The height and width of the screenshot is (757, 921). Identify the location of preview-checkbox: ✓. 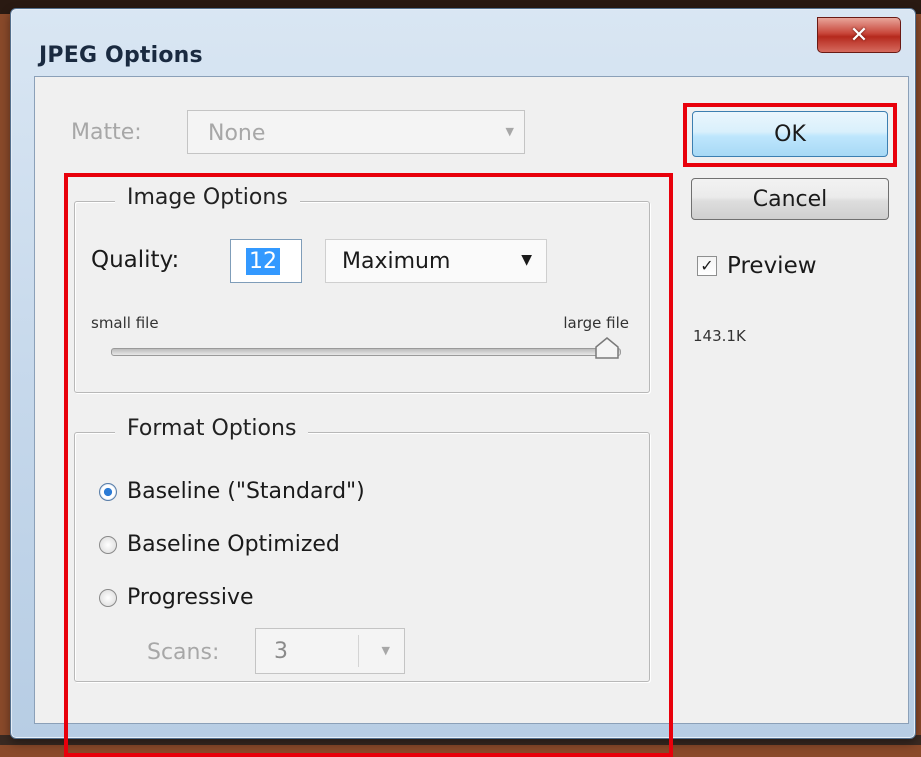
(707, 266).